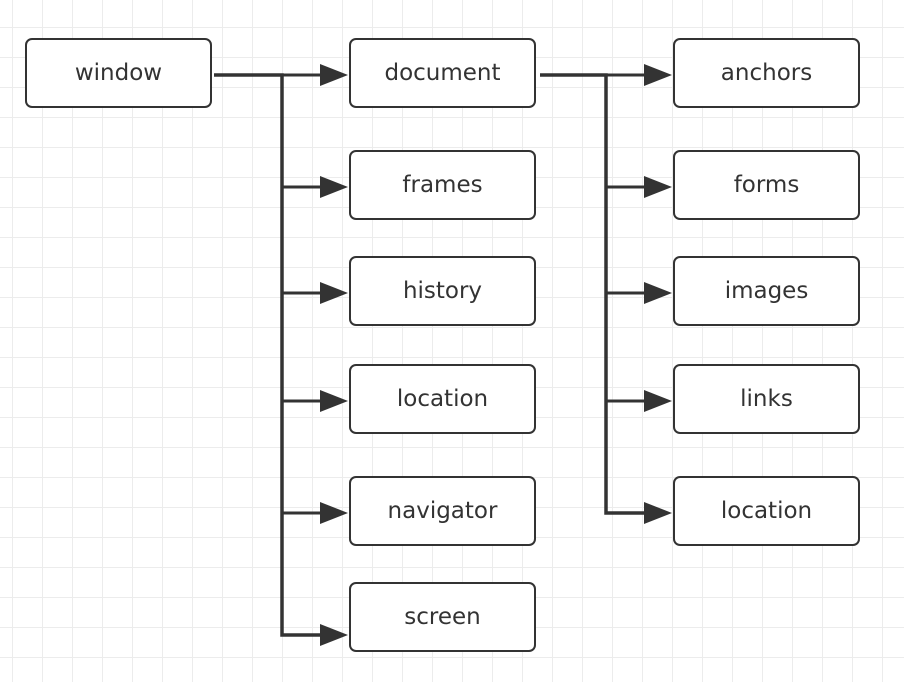 This screenshot has height=682, width=904. I want to click on node-location: location, so click(442, 399).